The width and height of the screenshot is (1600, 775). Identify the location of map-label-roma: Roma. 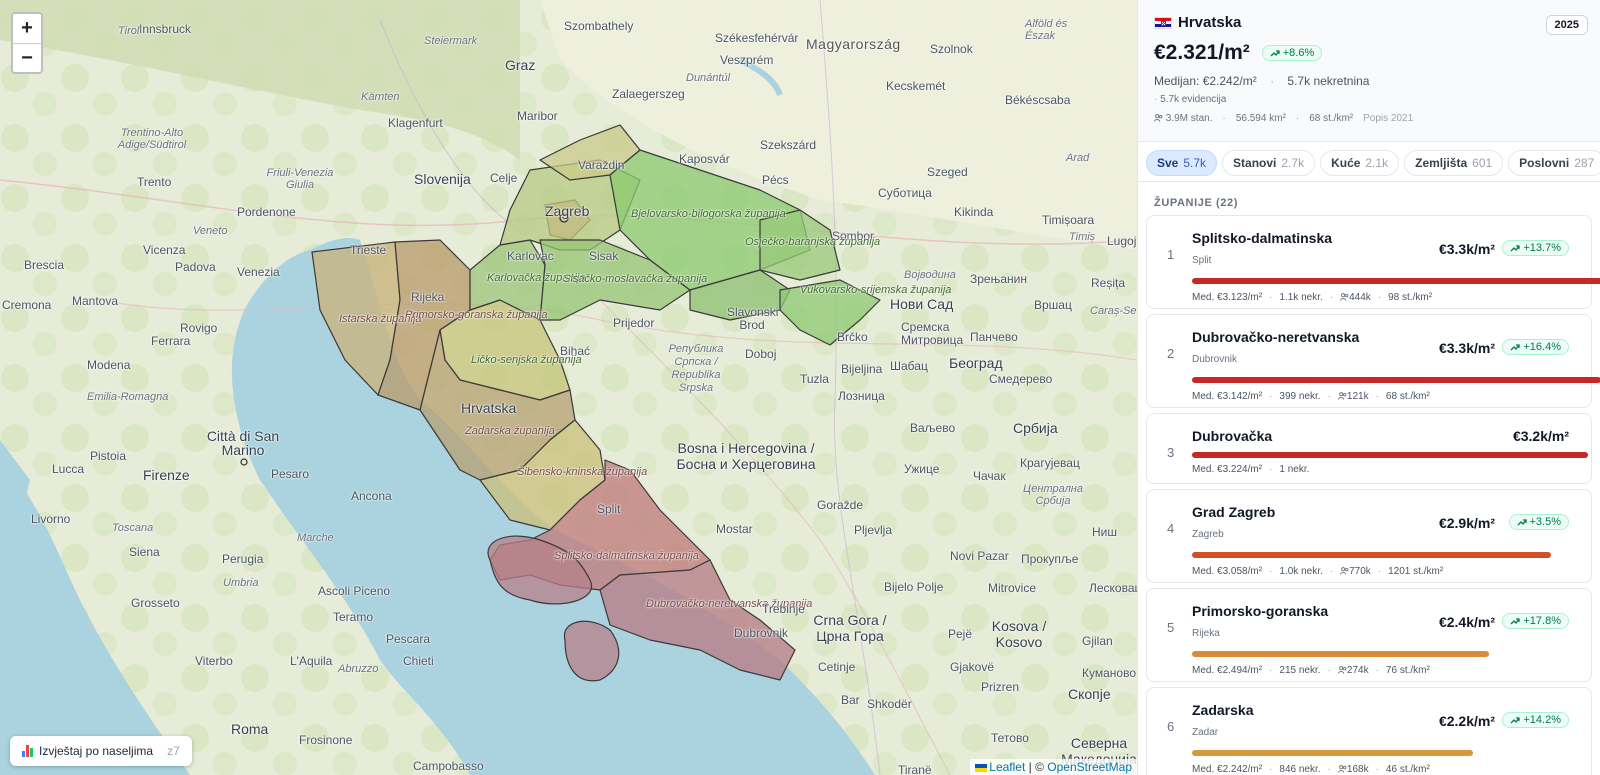
(250, 729).